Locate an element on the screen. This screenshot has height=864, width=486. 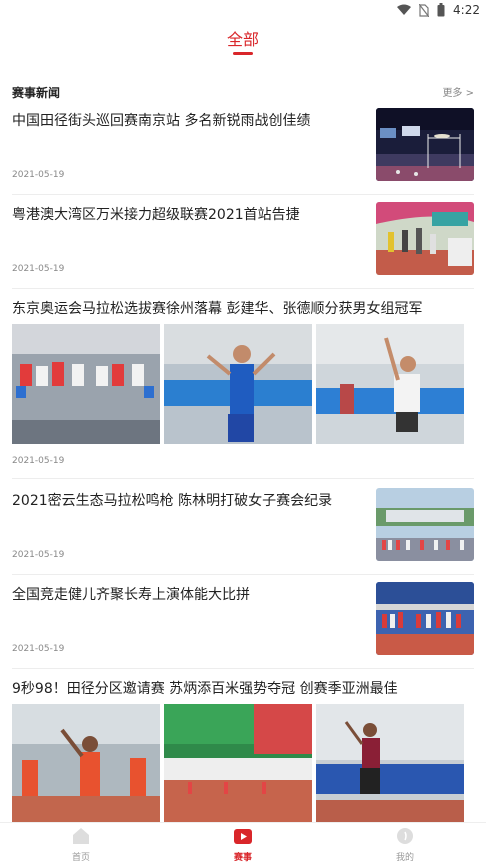
news-item: 粤港澳大湾区万米接力超级联赛2021首站告捷 2021-05-19 is located at coordinates (243, 243).